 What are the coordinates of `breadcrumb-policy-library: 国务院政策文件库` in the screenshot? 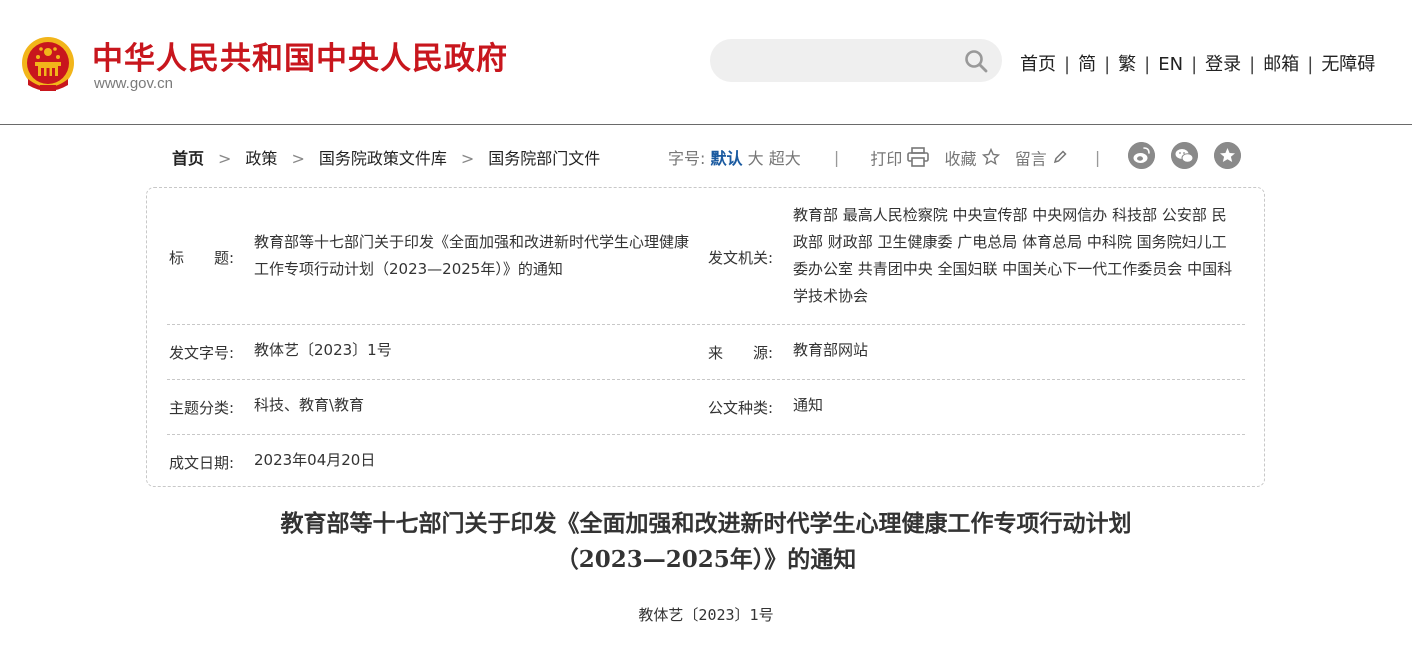 It's located at (383, 158).